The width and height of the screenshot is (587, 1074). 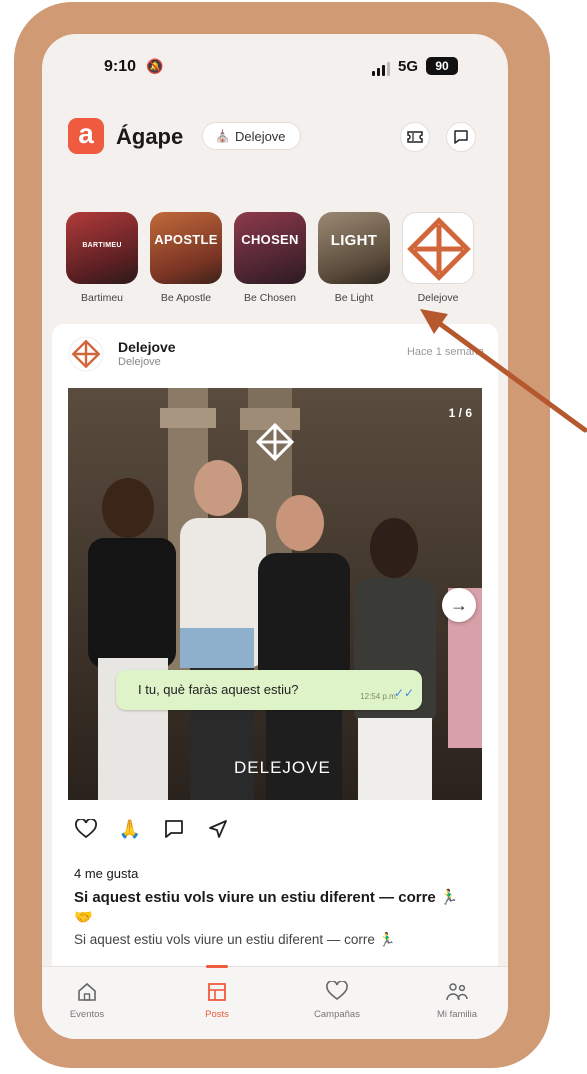 I want to click on annotation-arrow, so click(x=503, y=371).